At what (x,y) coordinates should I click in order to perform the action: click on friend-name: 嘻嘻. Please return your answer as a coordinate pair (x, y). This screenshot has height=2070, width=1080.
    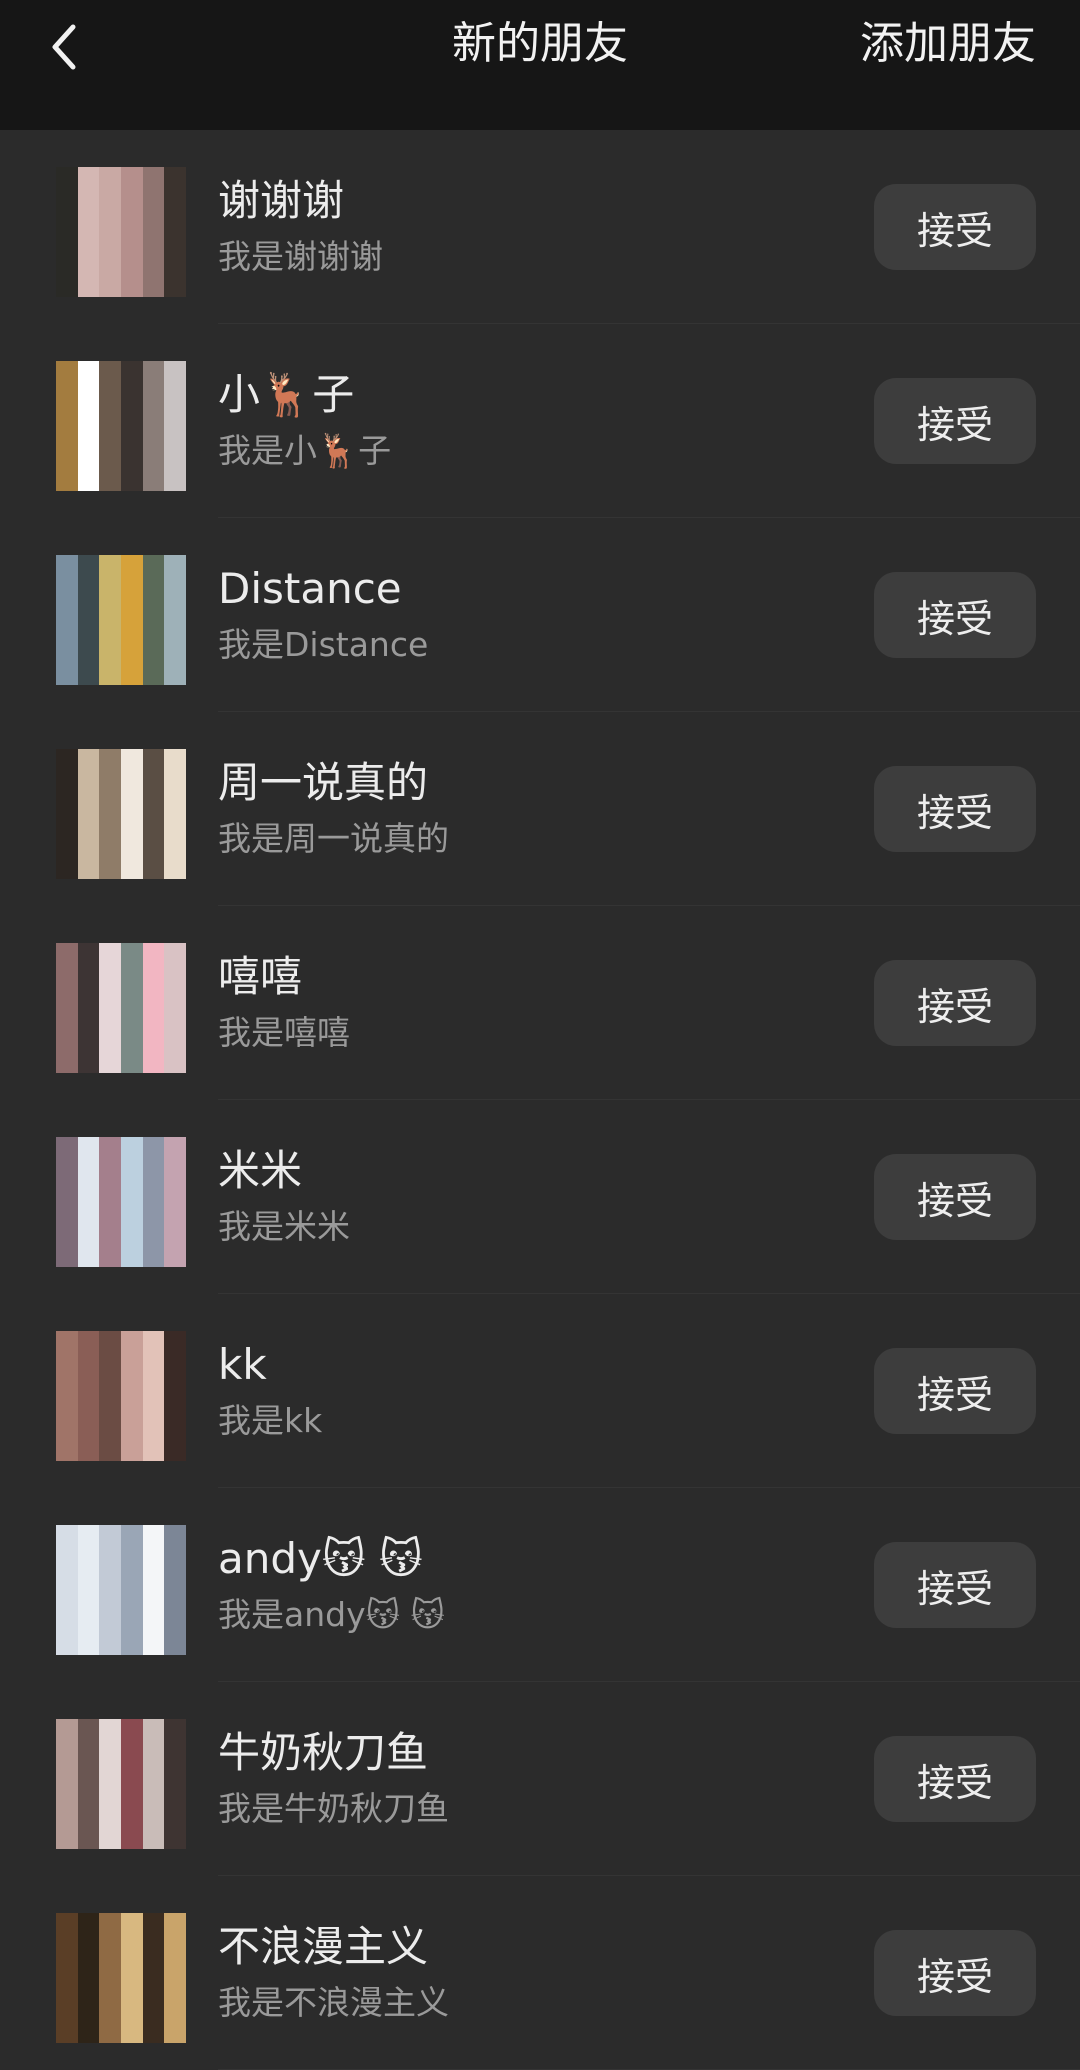
    Looking at the image, I should click on (260, 976).